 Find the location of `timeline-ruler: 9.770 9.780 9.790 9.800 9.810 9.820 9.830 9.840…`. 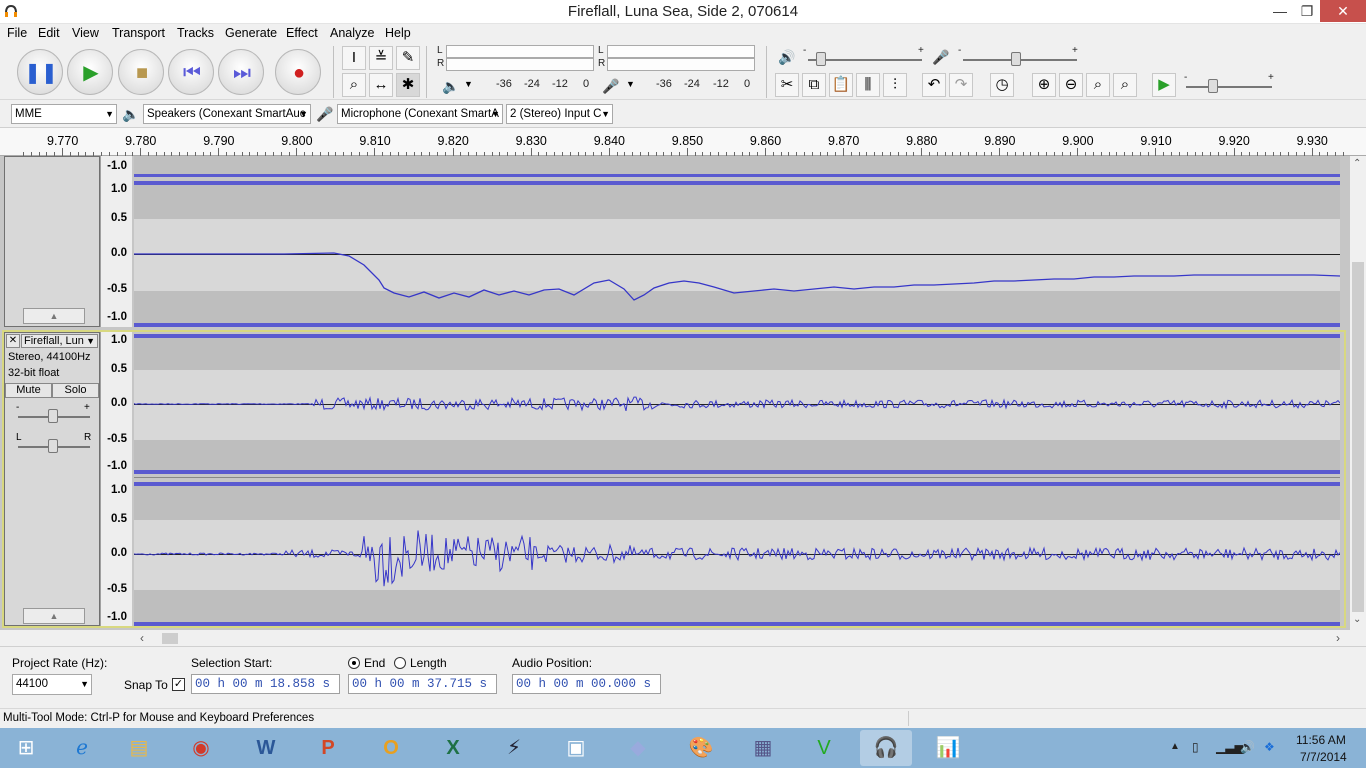

timeline-ruler: 9.770 9.780 9.790 9.800 9.810 9.820 9.830 9.840… is located at coordinates (683, 142).